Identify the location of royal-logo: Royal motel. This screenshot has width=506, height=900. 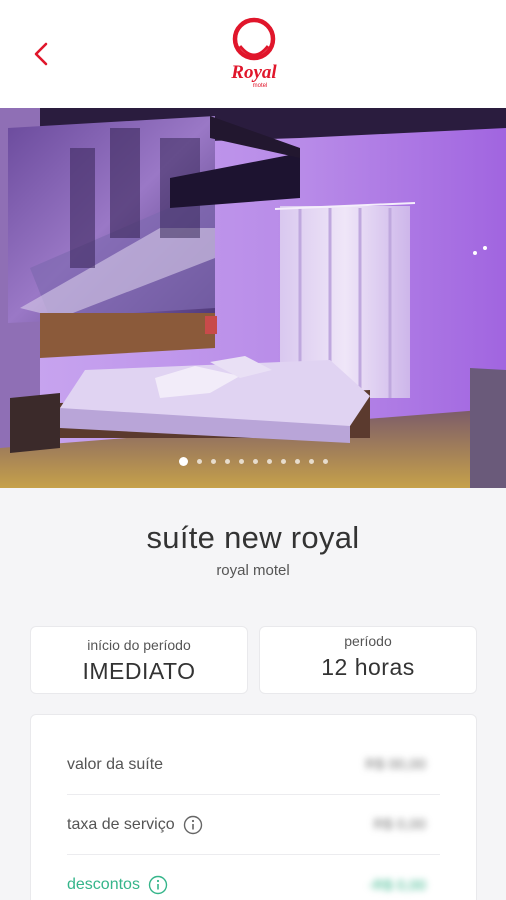
(253, 53).